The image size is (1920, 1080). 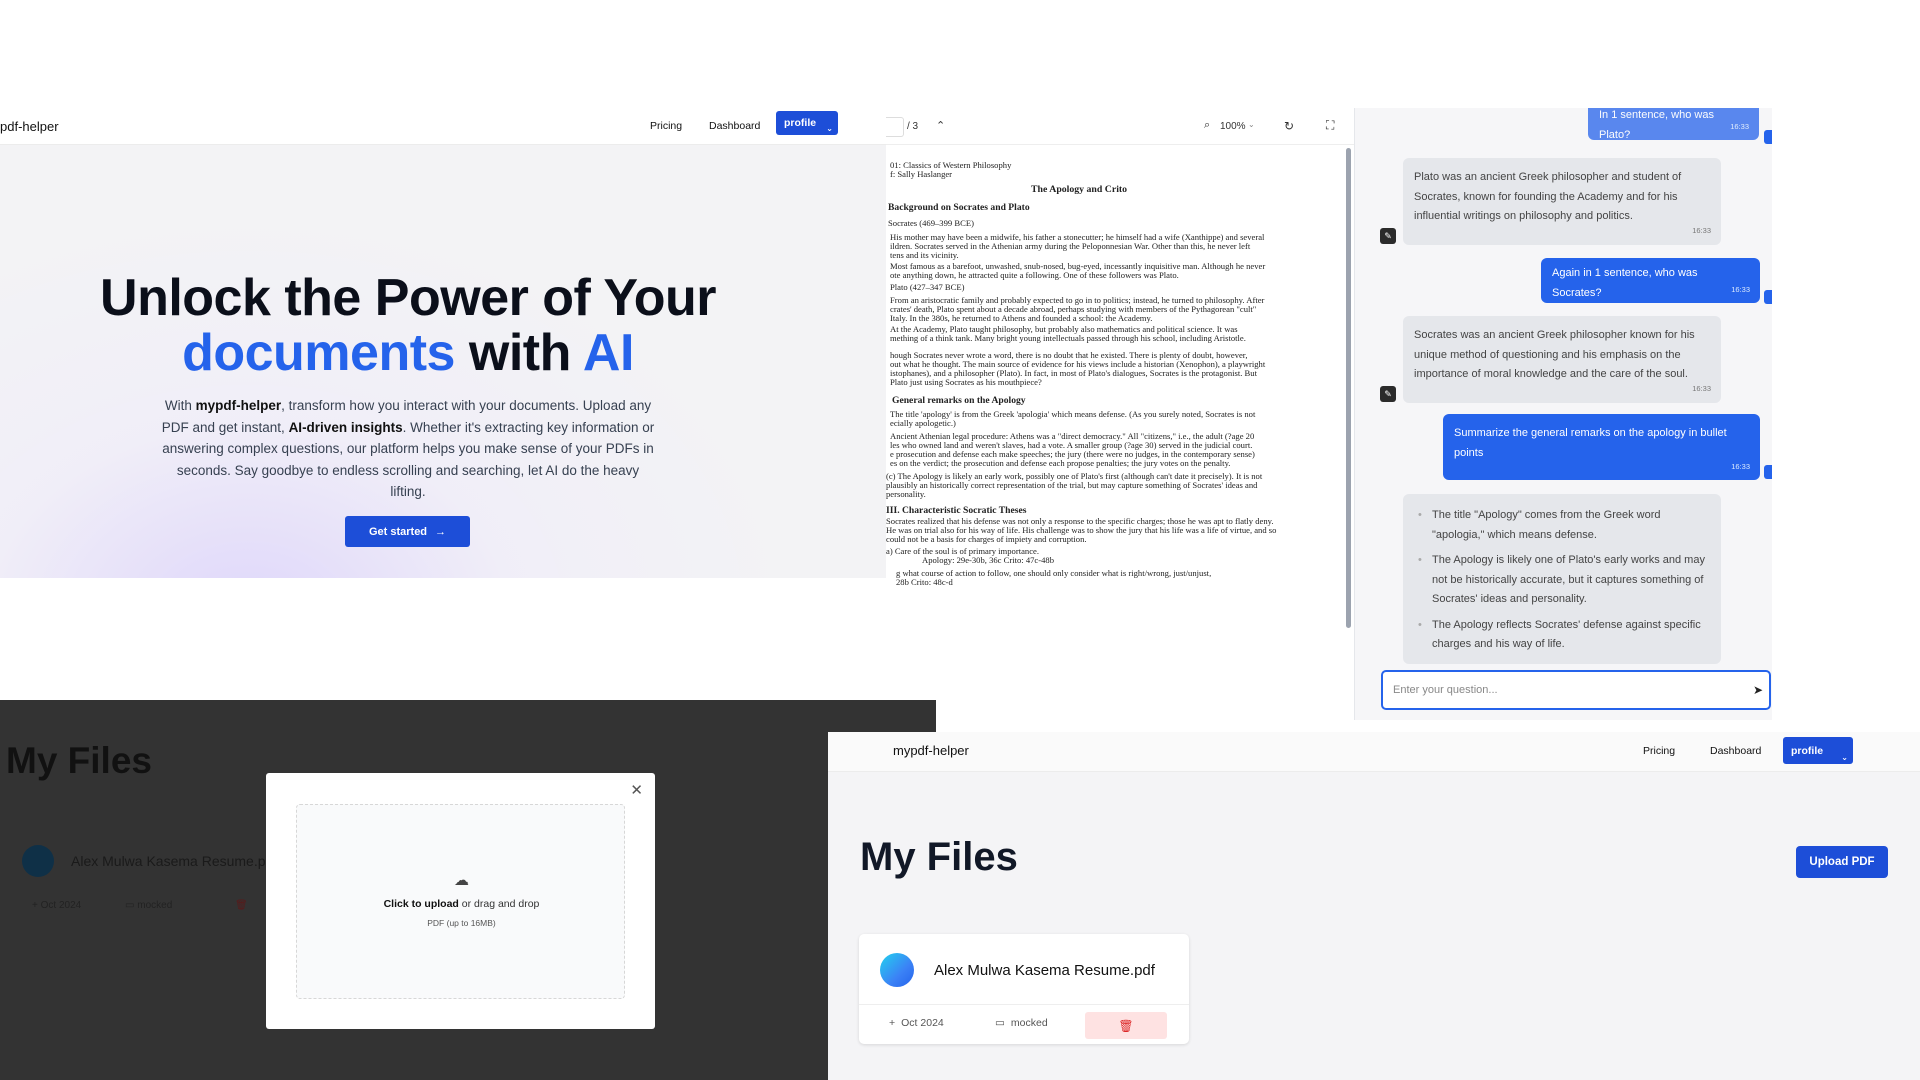 What do you see at coordinates (895, 127) in the screenshot?
I see `page-number-input` at bounding box center [895, 127].